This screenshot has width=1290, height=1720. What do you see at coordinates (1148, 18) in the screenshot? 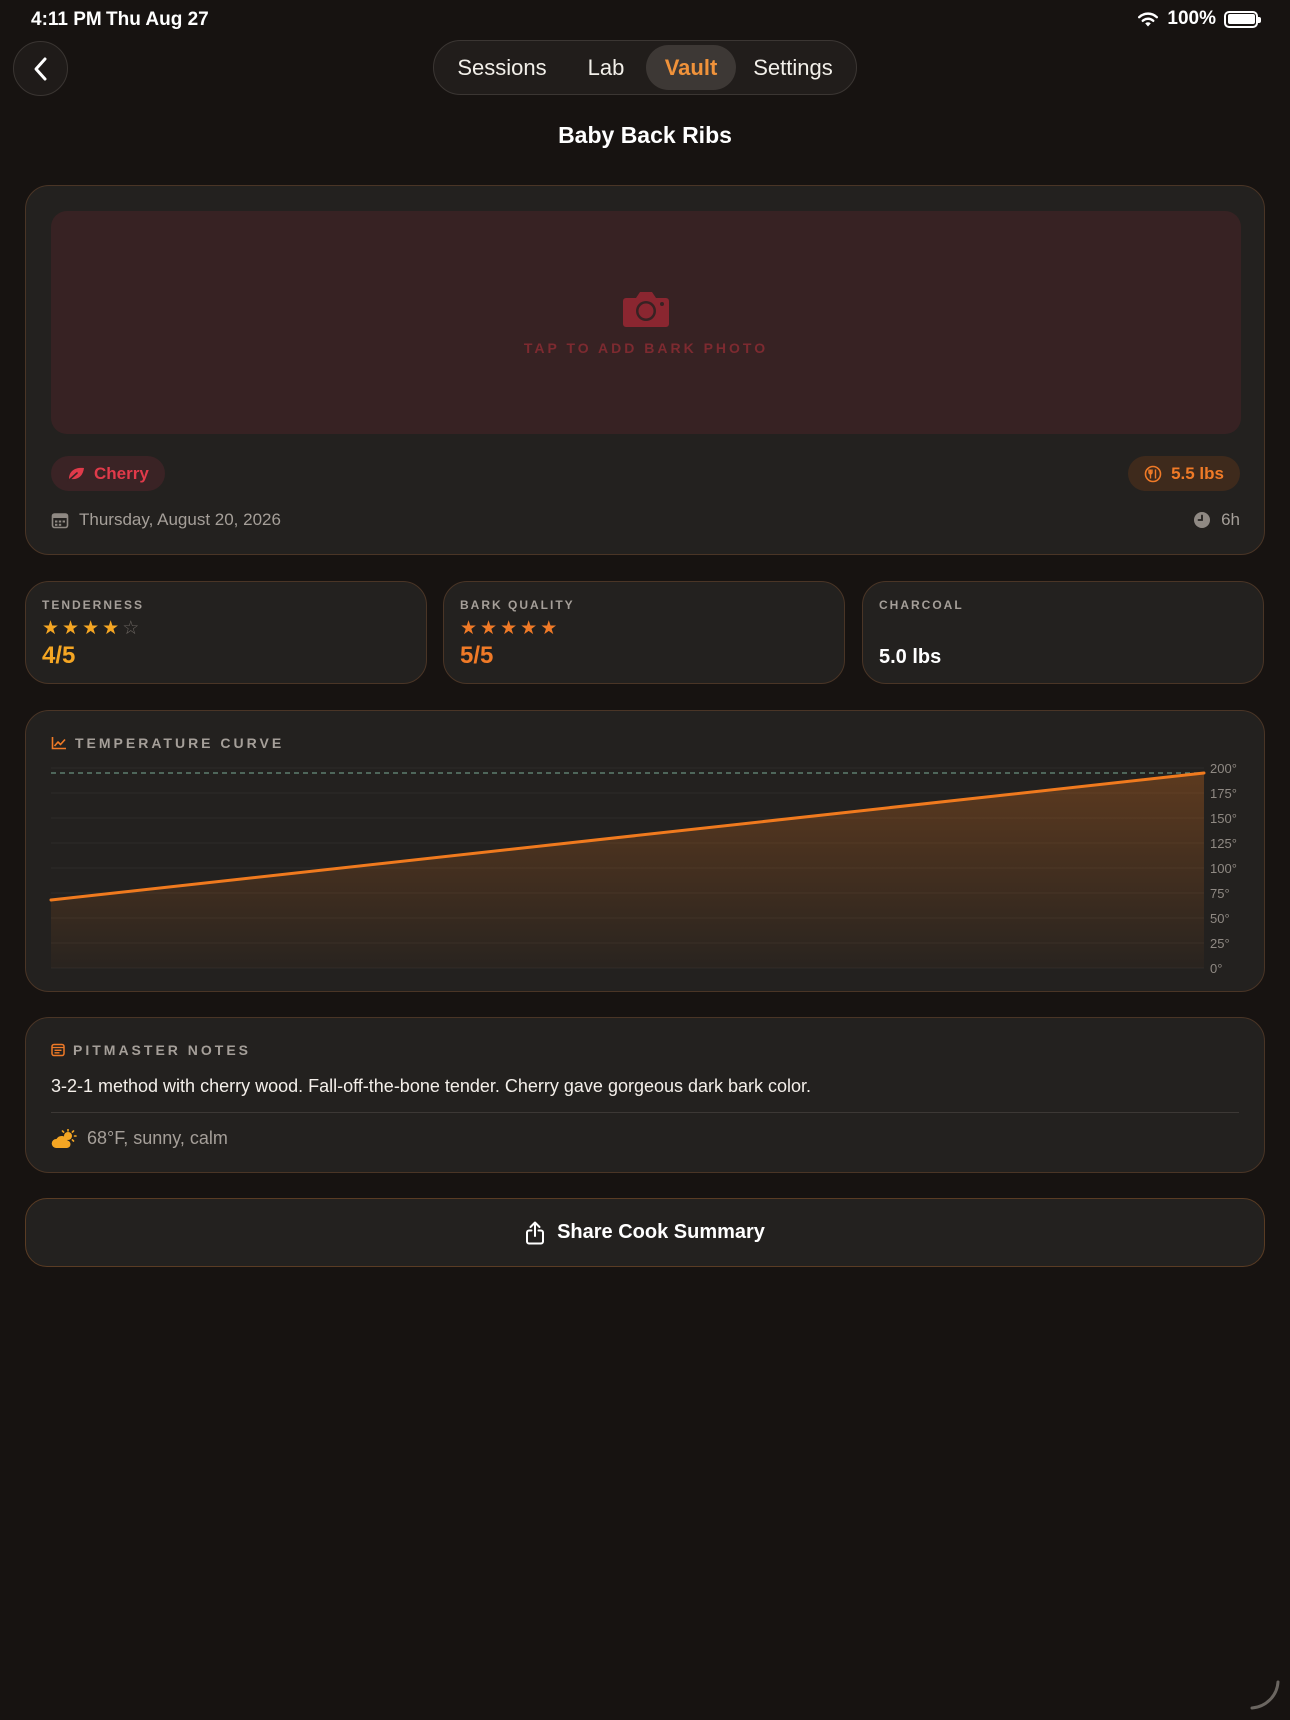
I see `wifi-icon` at bounding box center [1148, 18].